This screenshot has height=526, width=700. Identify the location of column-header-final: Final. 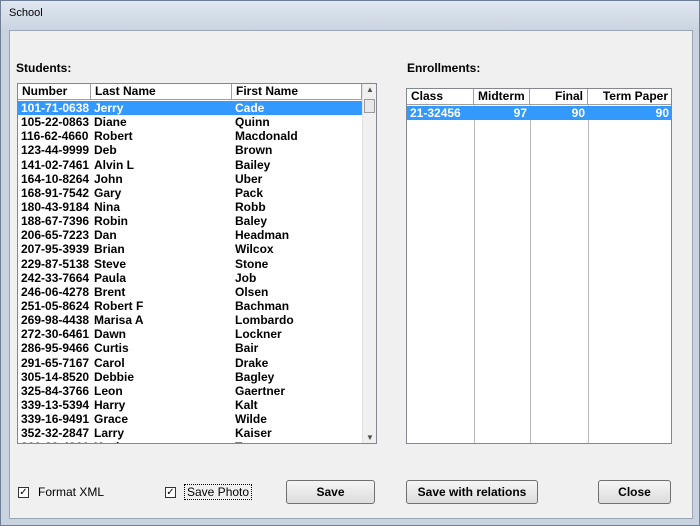
(559, 97).